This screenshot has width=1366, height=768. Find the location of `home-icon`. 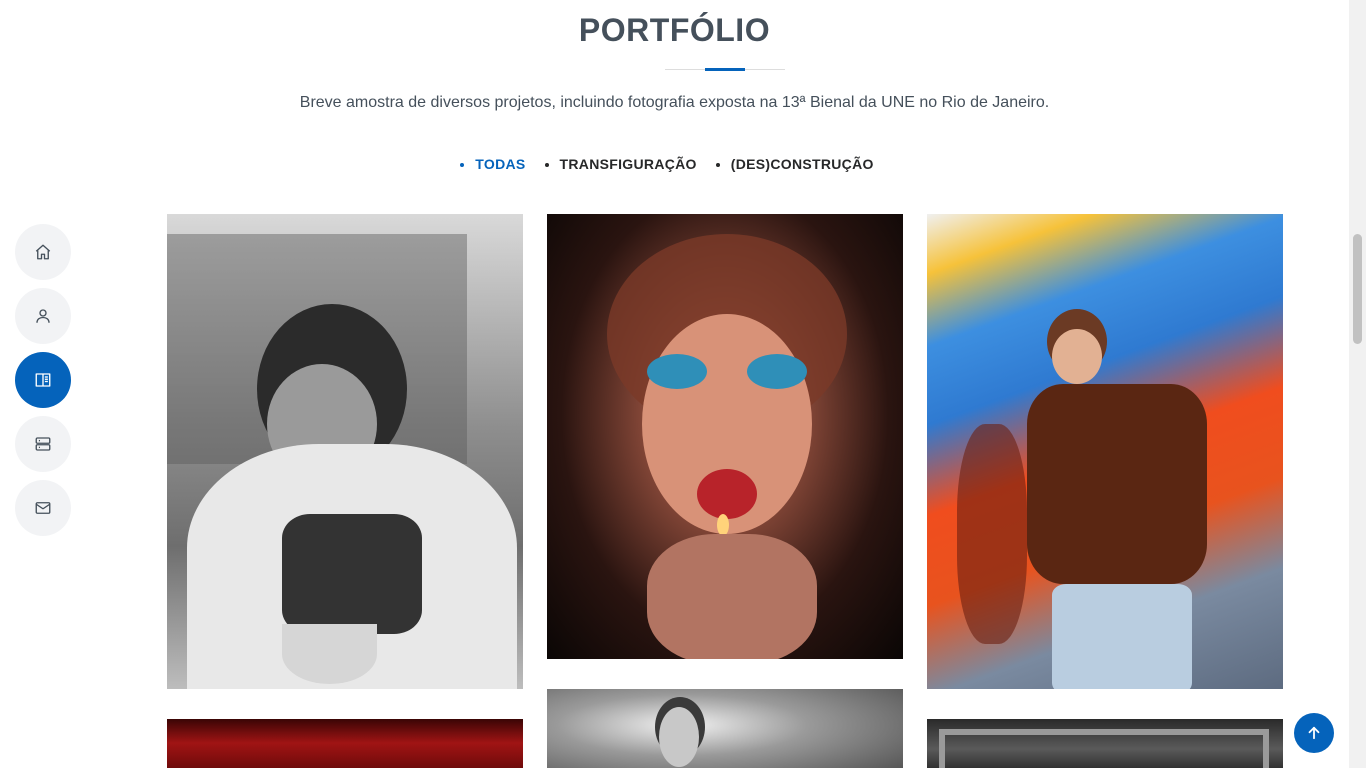

home-icon is located at coordinates (43, 252).